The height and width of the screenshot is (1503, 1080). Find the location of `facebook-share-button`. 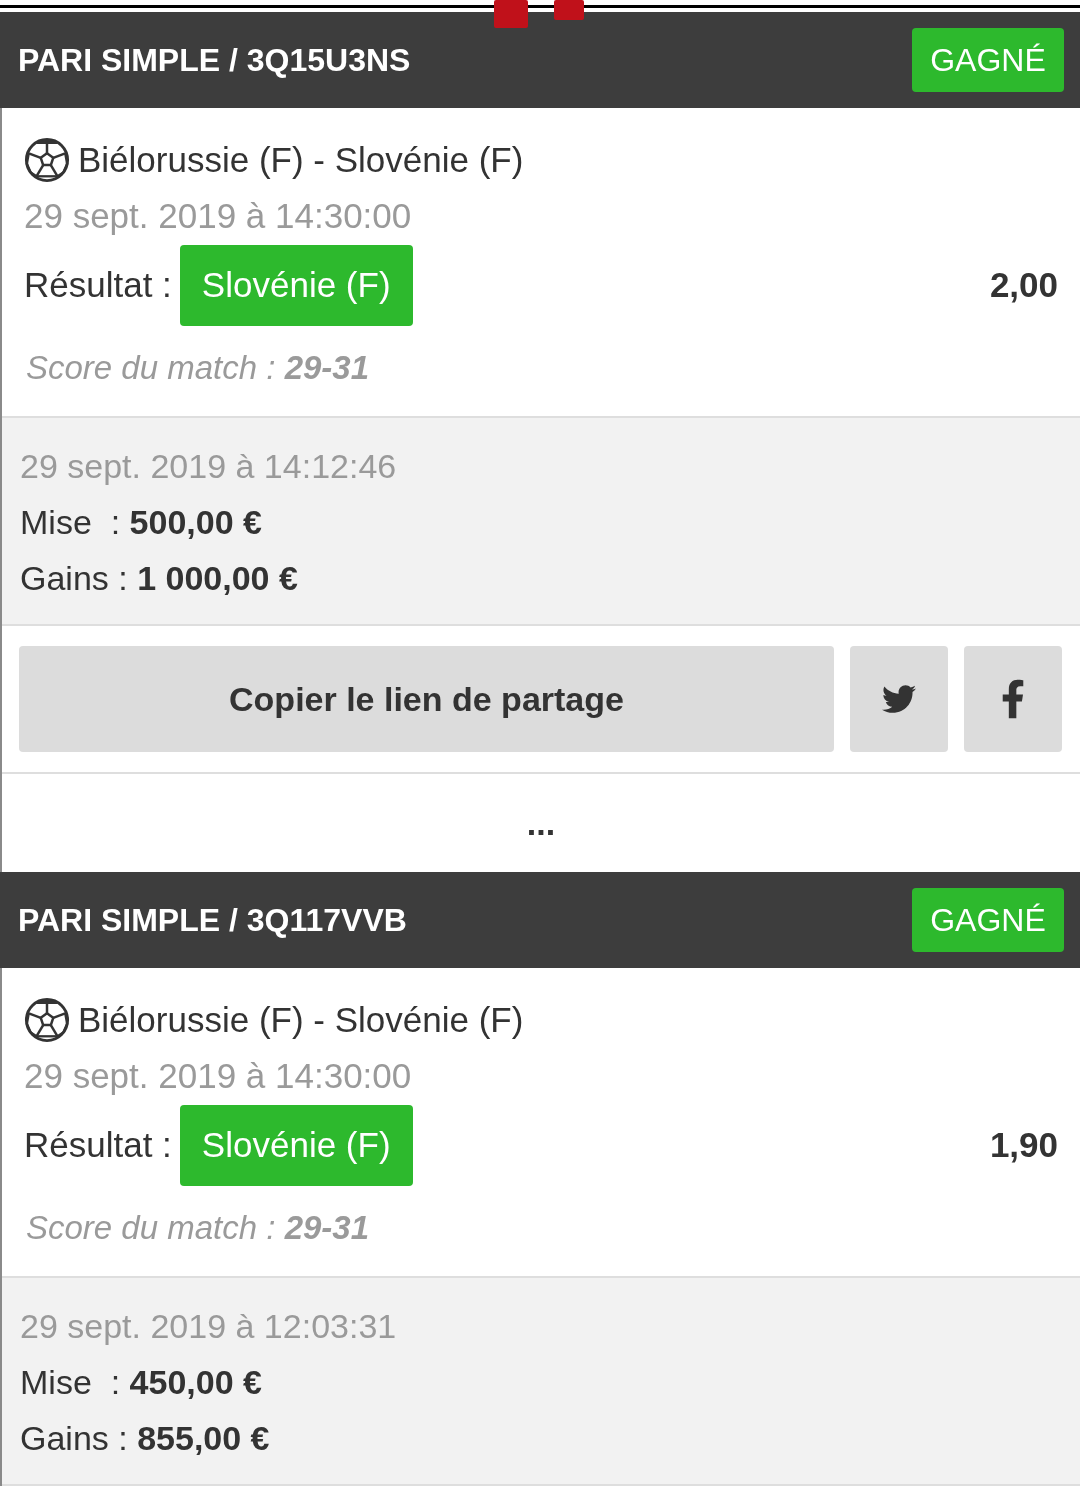

facebook-share-button is located at coordinates (1013, 699).